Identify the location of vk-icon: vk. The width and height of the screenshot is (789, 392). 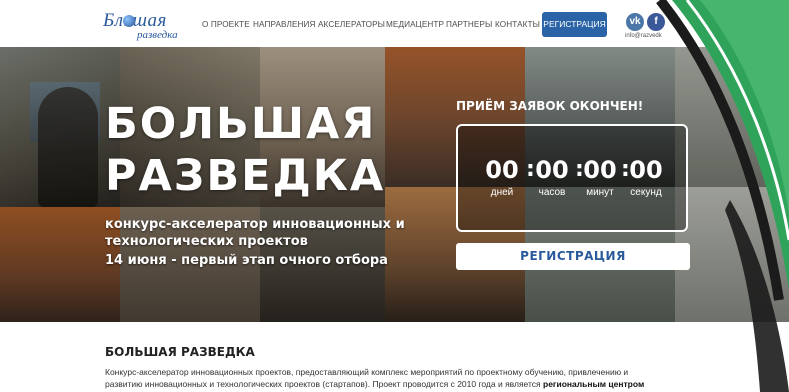
(635, 22).